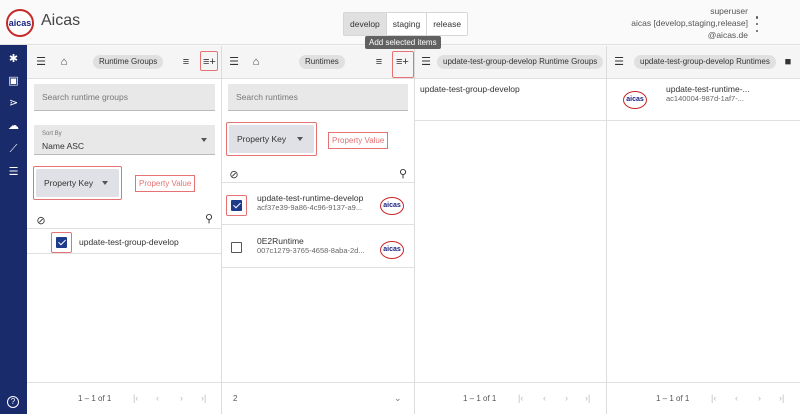 The width and height of the screenshot is (800, 414). Describe the element at coordinates (124, 97) in the screenshot. I see `search-runtime-groups-input: Search runtime groups` at that location.